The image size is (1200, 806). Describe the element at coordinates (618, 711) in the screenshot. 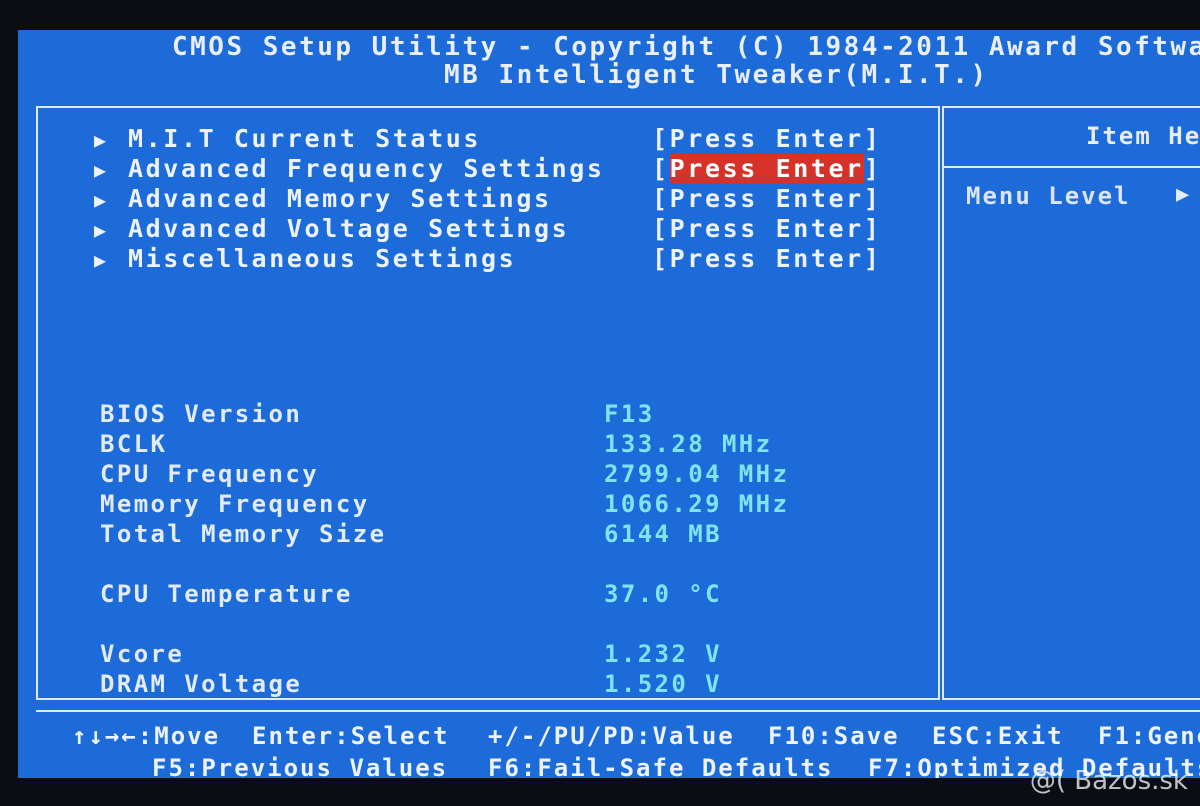

I see `footer-divider` at that location.